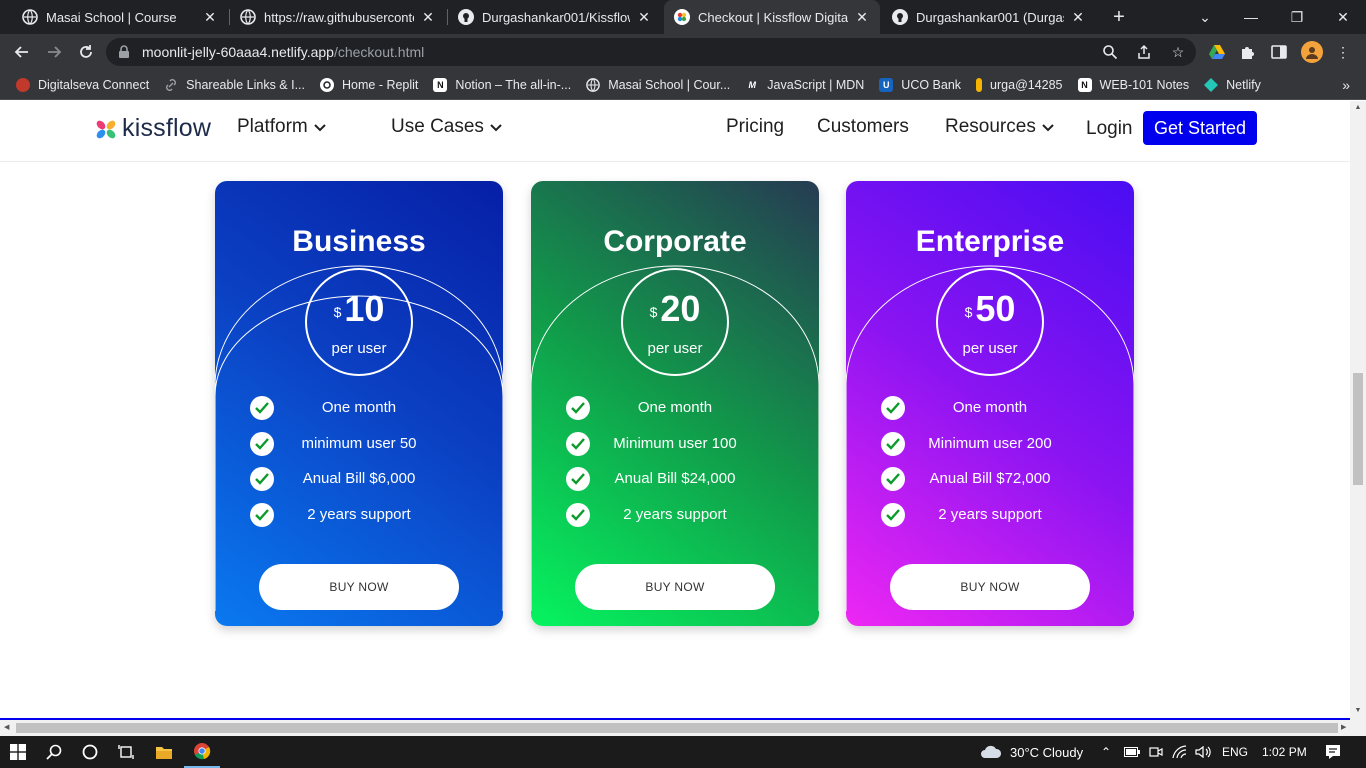 This screenshot has height=768, width=1366. I want to click on restore-icon: ❐, so click(1297, 17).